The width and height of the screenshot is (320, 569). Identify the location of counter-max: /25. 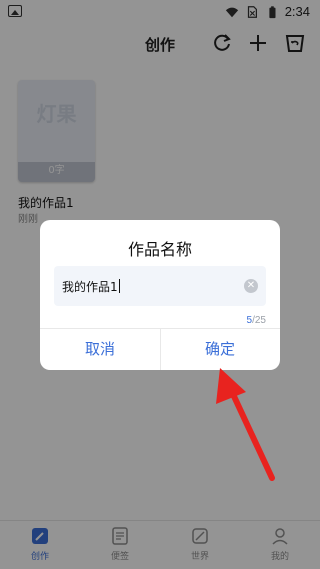
(259, 320).